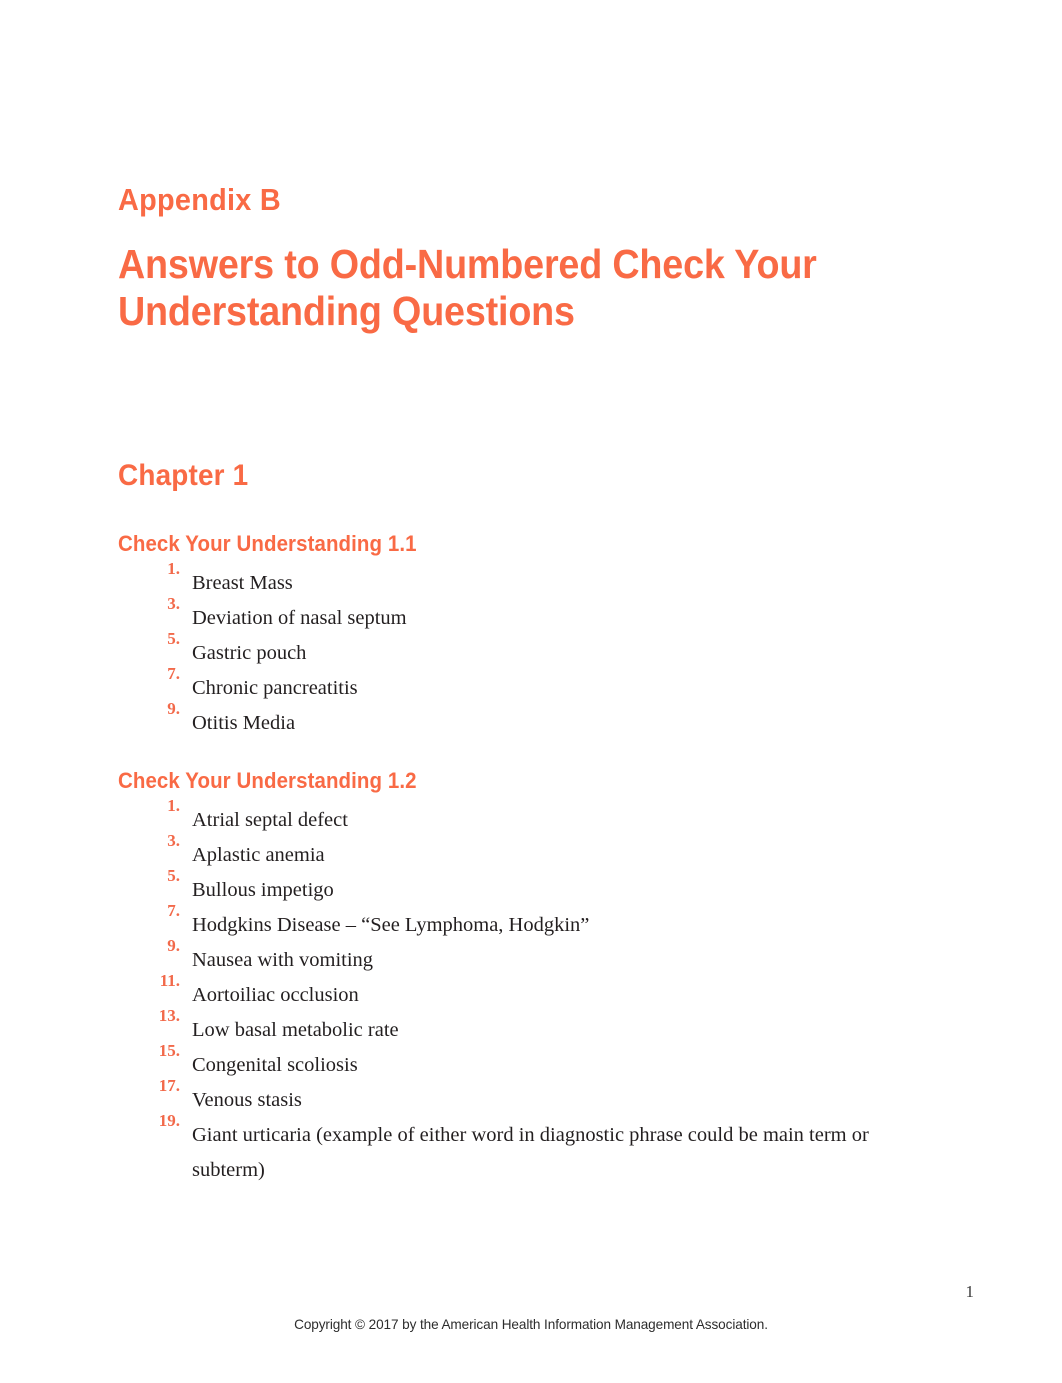 Image resolution: width=1062 pixels, height=1383 pixels. What do you see at coordinates (258, 855) in the screenshot?
I see `list-item-text: Aplastic anemia` at bounding box center [258, 855].